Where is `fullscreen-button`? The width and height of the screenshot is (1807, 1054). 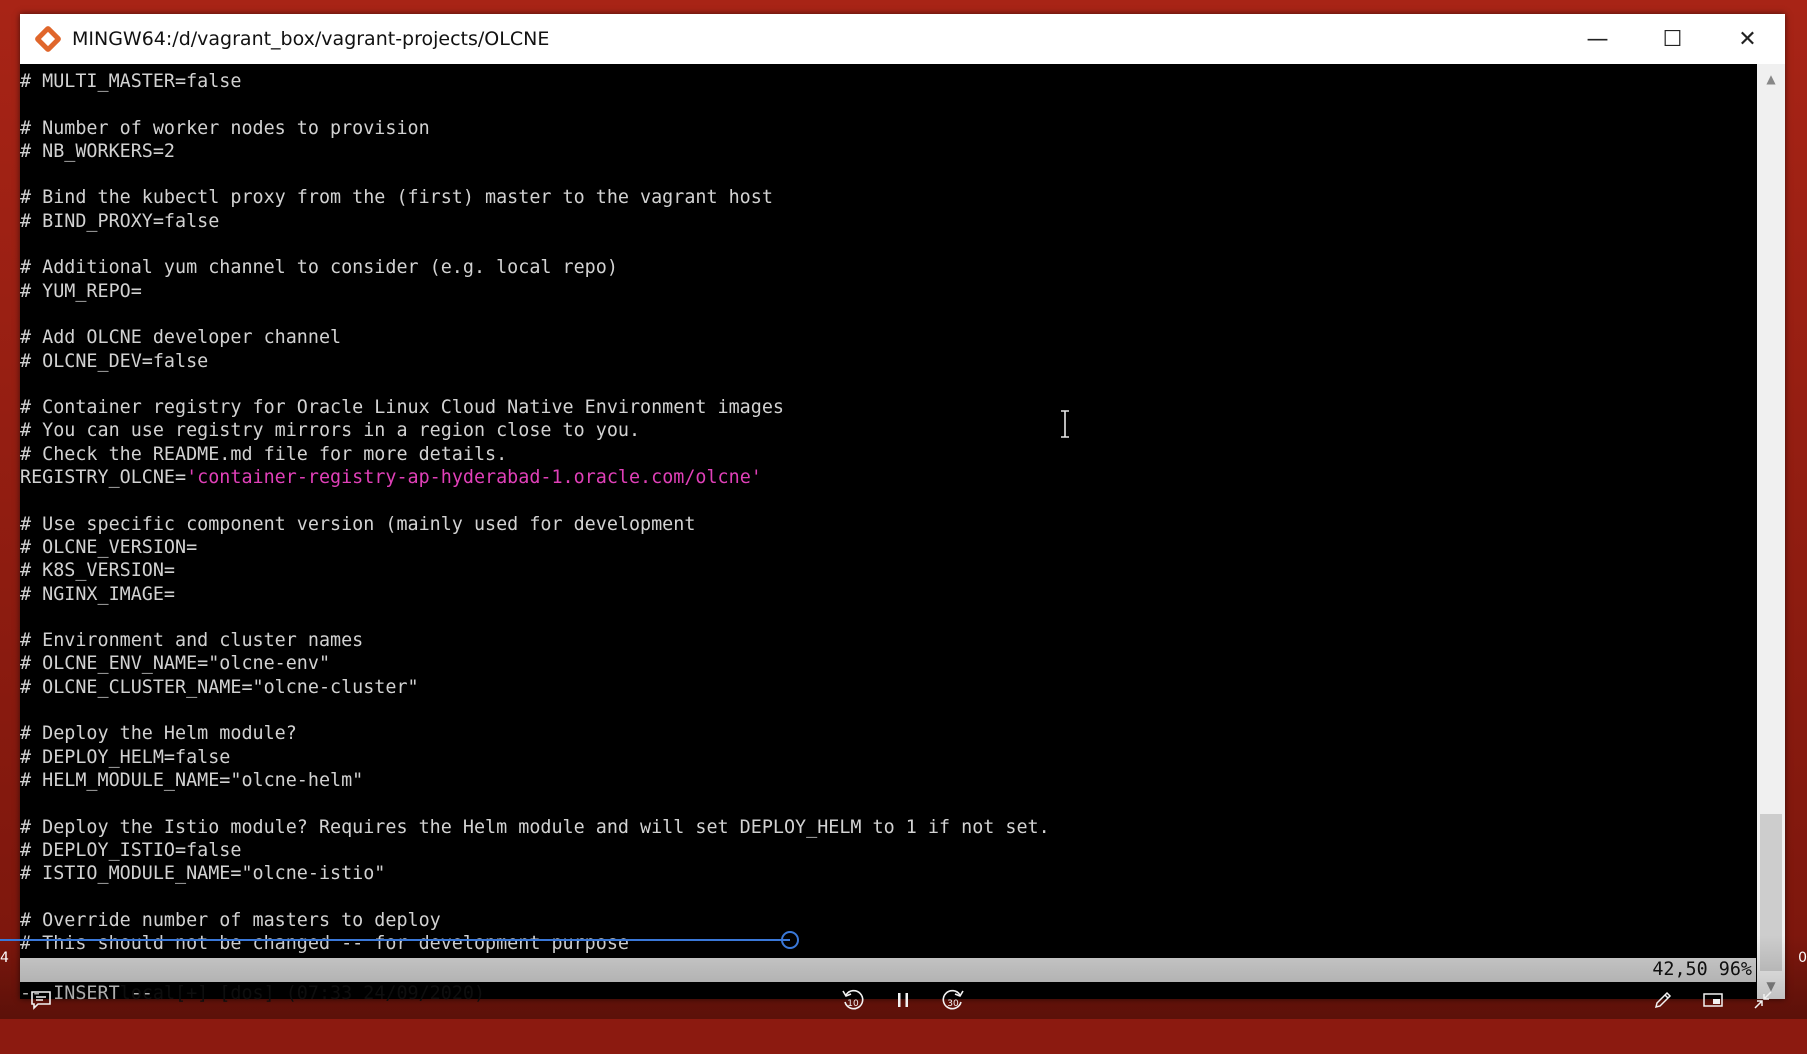
fullscreen-button is located at coordinates (1763, 1000).